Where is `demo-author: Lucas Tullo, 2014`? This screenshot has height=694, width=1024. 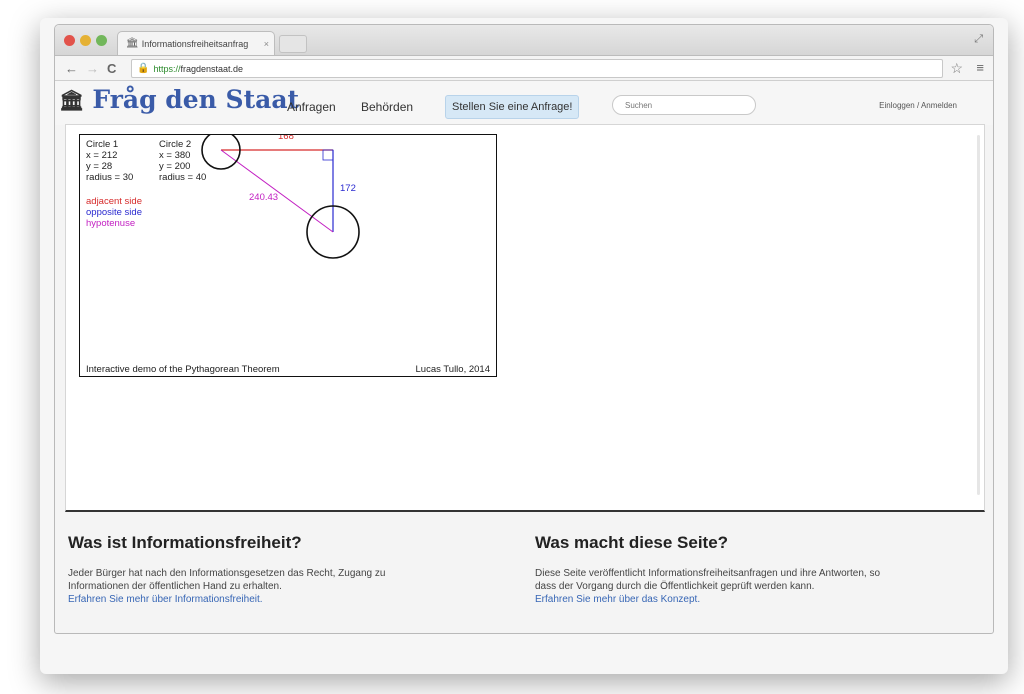 demo-author: Lucas Tullo, 2014 is located at coordinates (453, 369).